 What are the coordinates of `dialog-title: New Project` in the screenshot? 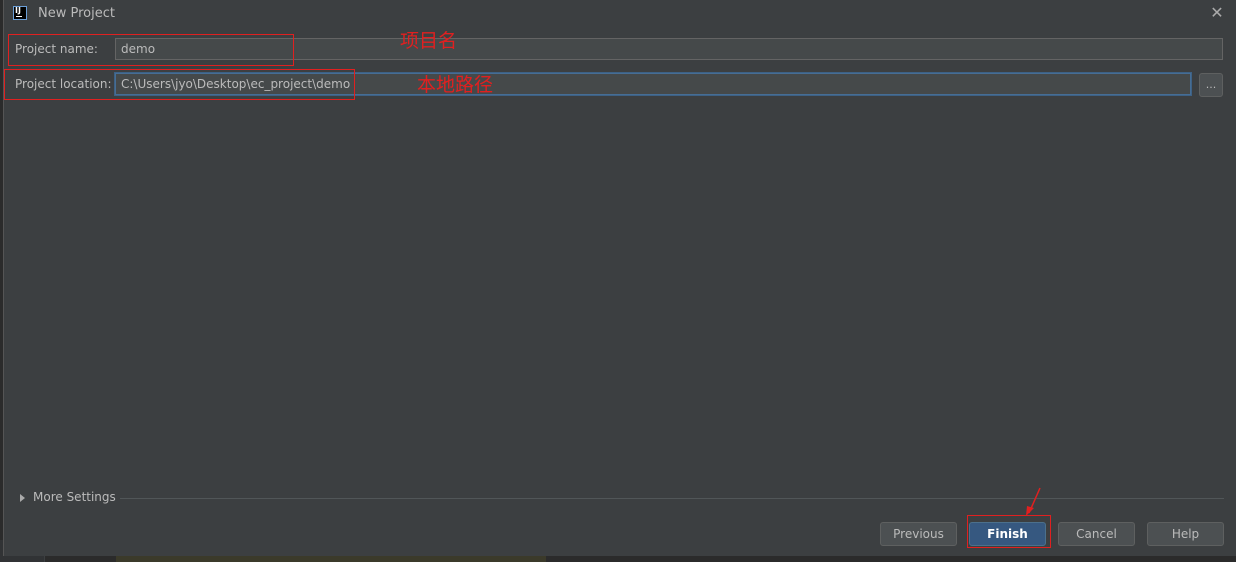 It's located at (76, 13).